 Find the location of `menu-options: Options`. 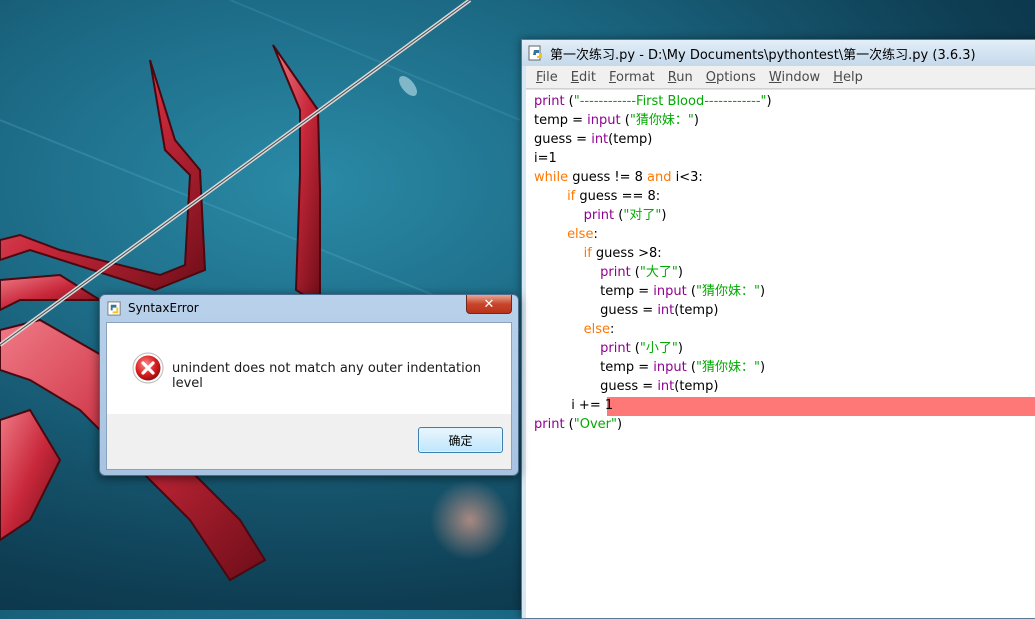

menu-options: Options is located at coordinates (731, 77).